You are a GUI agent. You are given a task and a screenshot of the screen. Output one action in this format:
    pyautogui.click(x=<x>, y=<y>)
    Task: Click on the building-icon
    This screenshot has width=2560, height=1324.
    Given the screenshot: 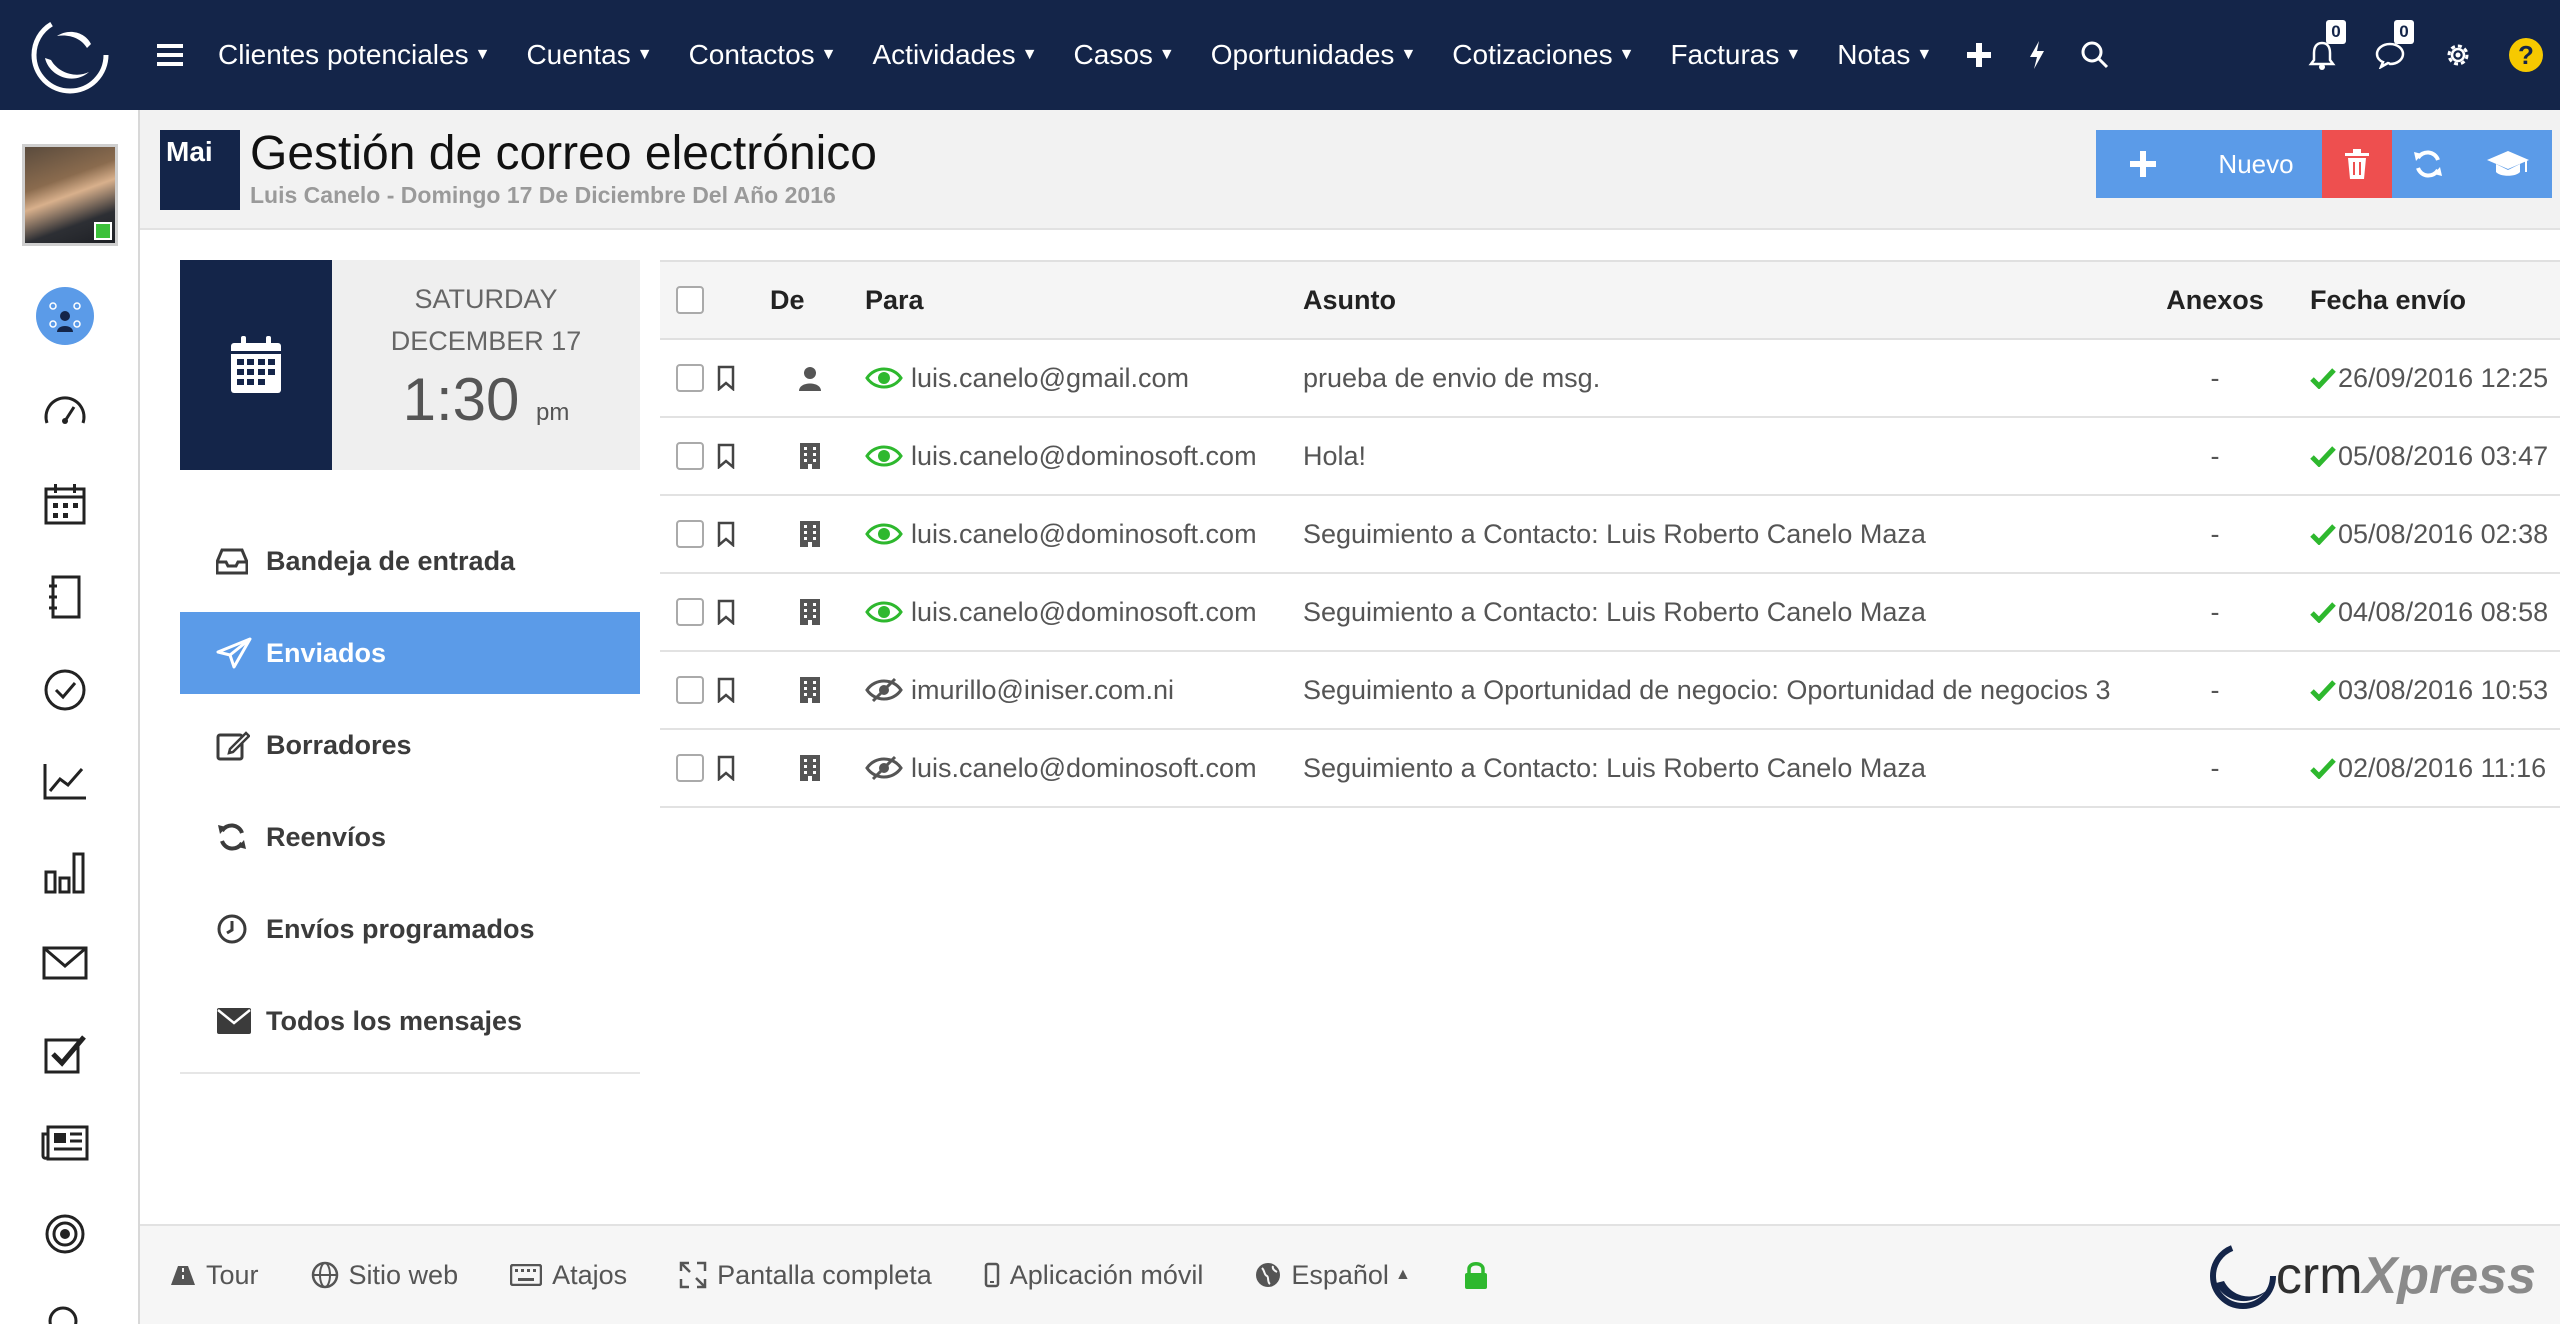 What is the action you would take?
    pyautogui.click(x=810, y=534)
    